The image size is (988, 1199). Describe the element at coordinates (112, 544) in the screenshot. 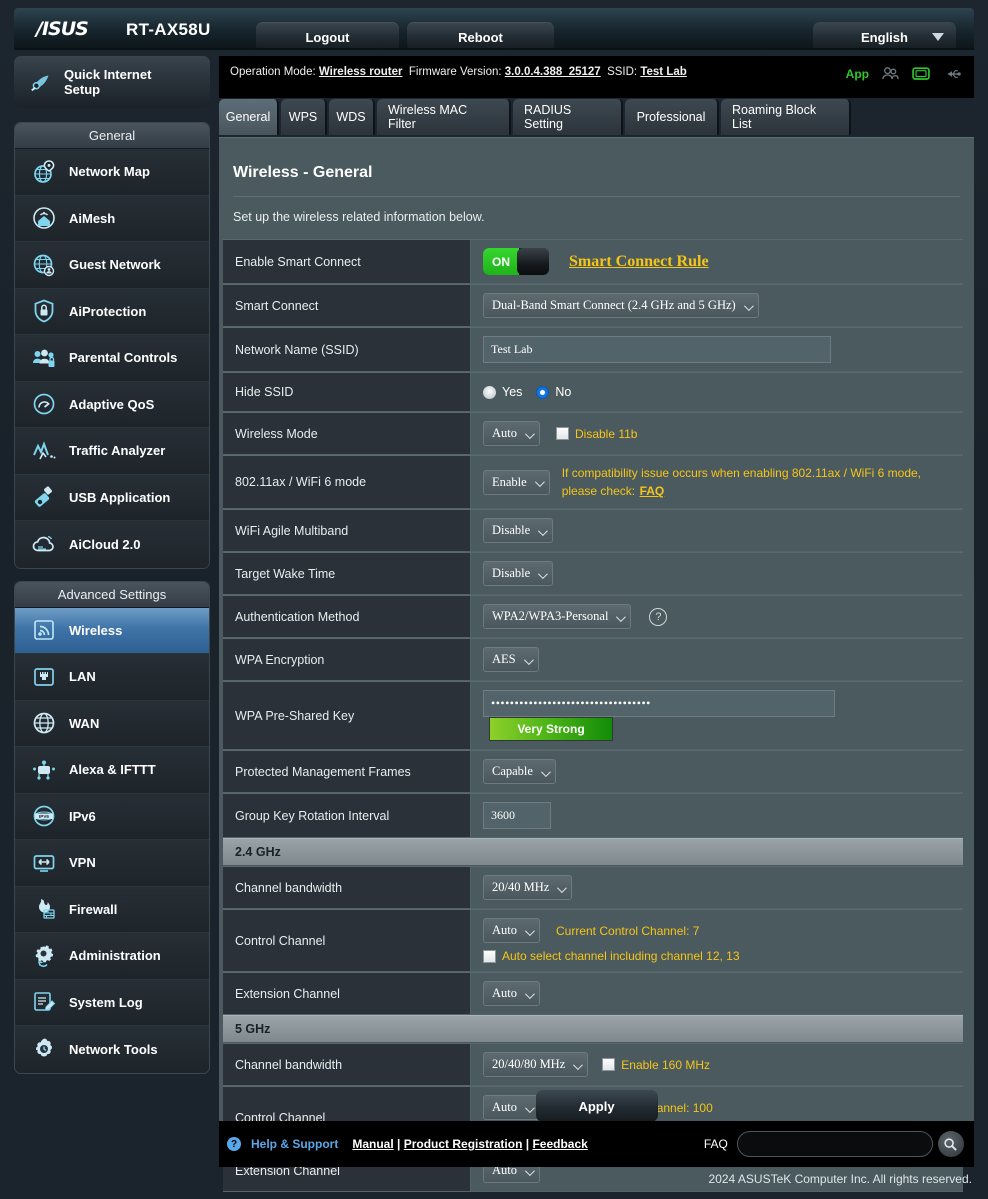

I see `sidebar-item-aicloud: AiCloud 2.0` at that location.